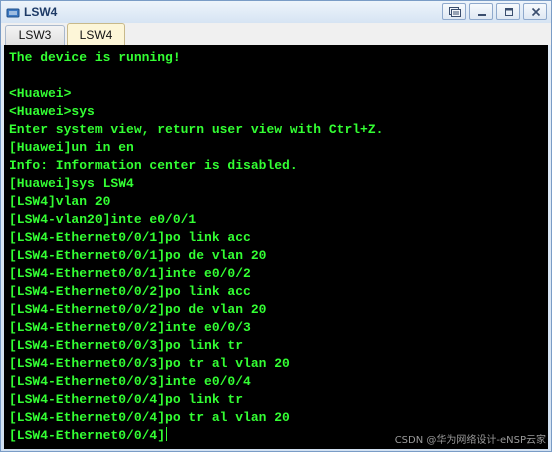  I want to click on terminal-line: [LSW4]vlan 20, so click(196, 202).